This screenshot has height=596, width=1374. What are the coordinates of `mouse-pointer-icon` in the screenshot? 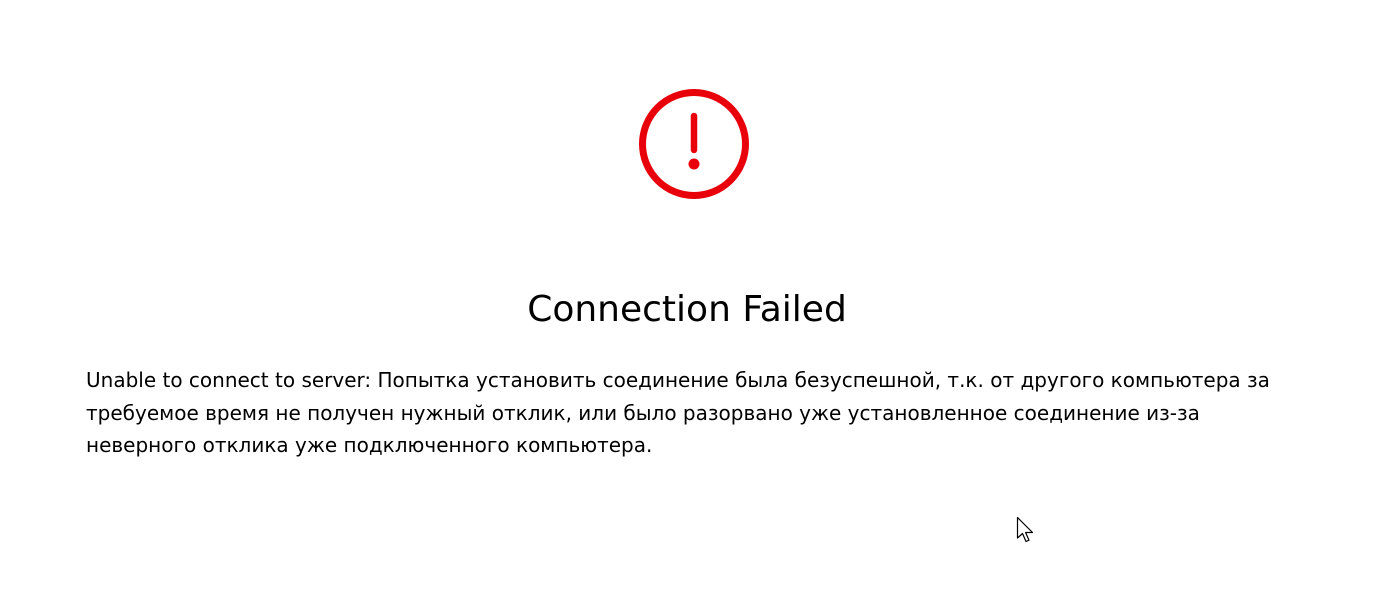 It's located at (1026, 531).